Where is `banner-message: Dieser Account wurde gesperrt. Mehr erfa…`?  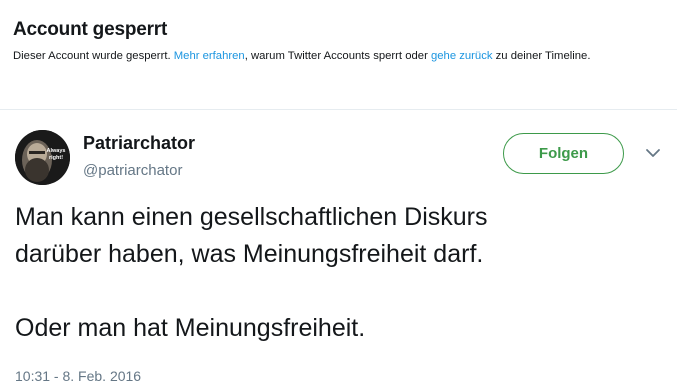 banner-message: Dieser Account wurde gesperrt. Mehr erfa… is located at coordinates (343, 56).